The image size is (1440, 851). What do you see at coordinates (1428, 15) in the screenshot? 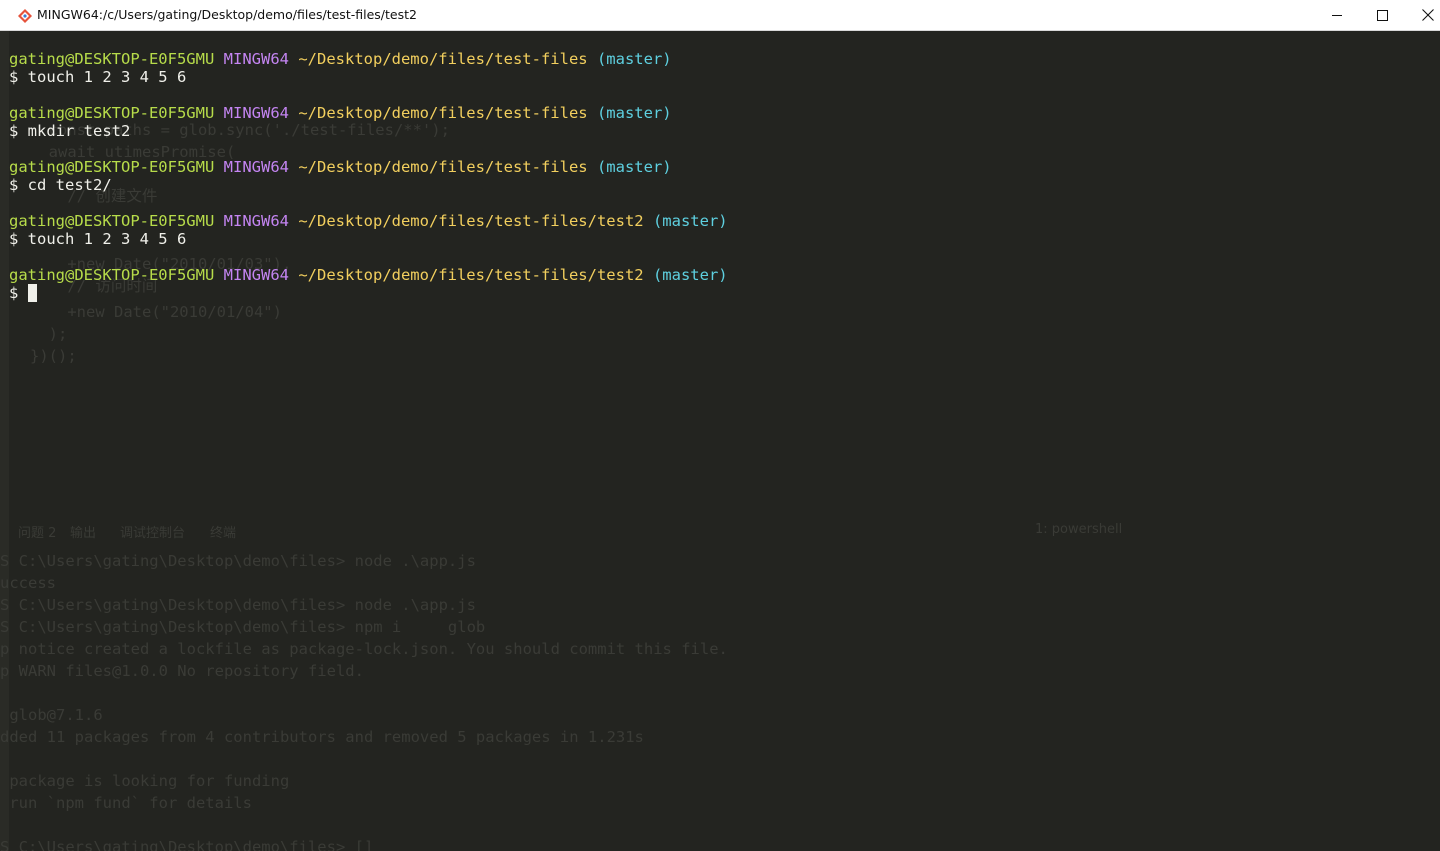
I see `close-icon` at bounding box center [1428, 15].